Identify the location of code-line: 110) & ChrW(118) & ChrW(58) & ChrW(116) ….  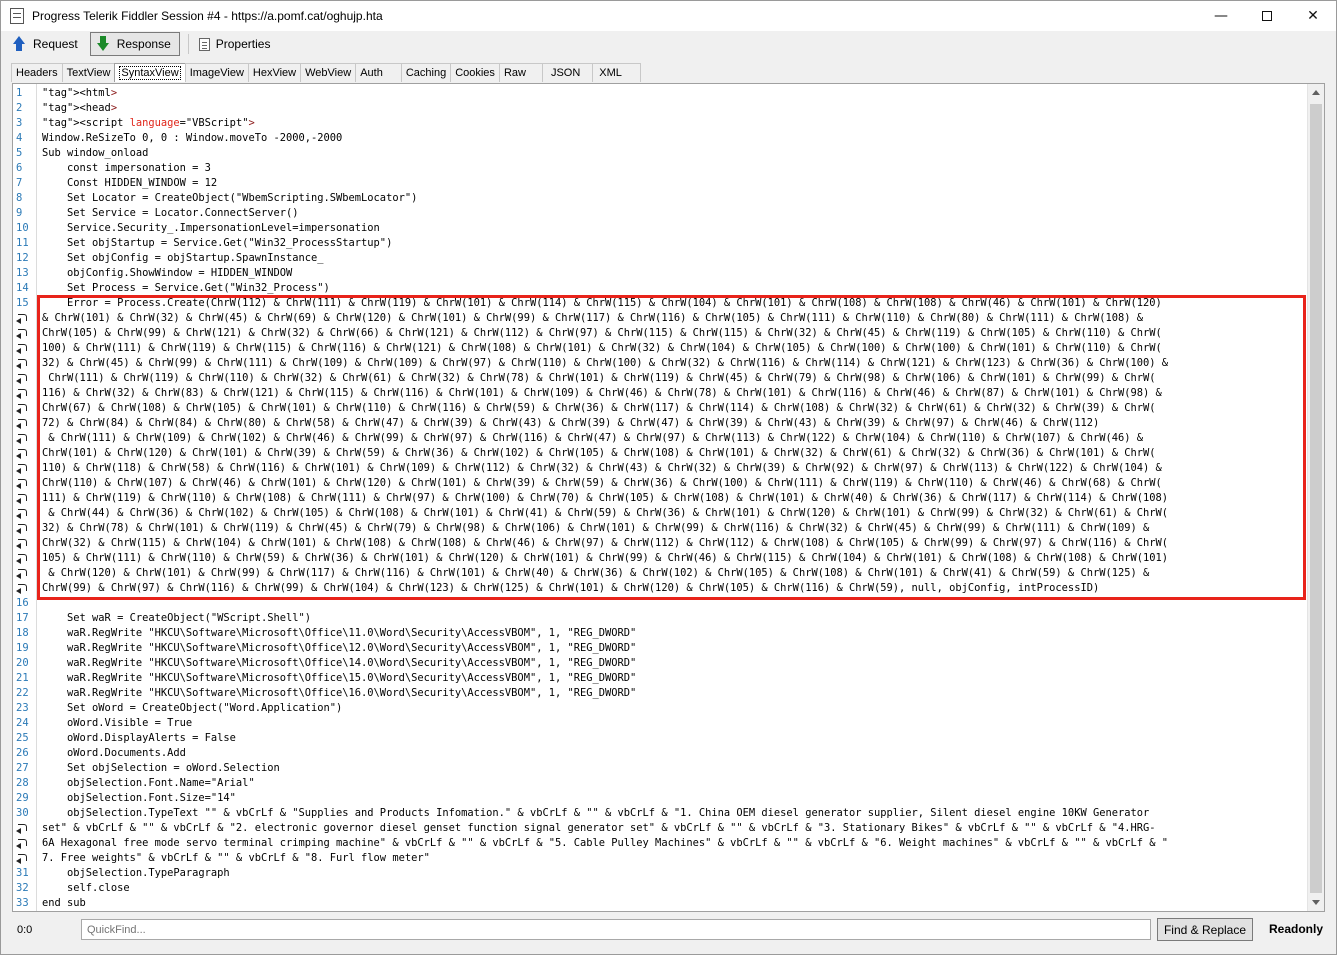
(674, 468).